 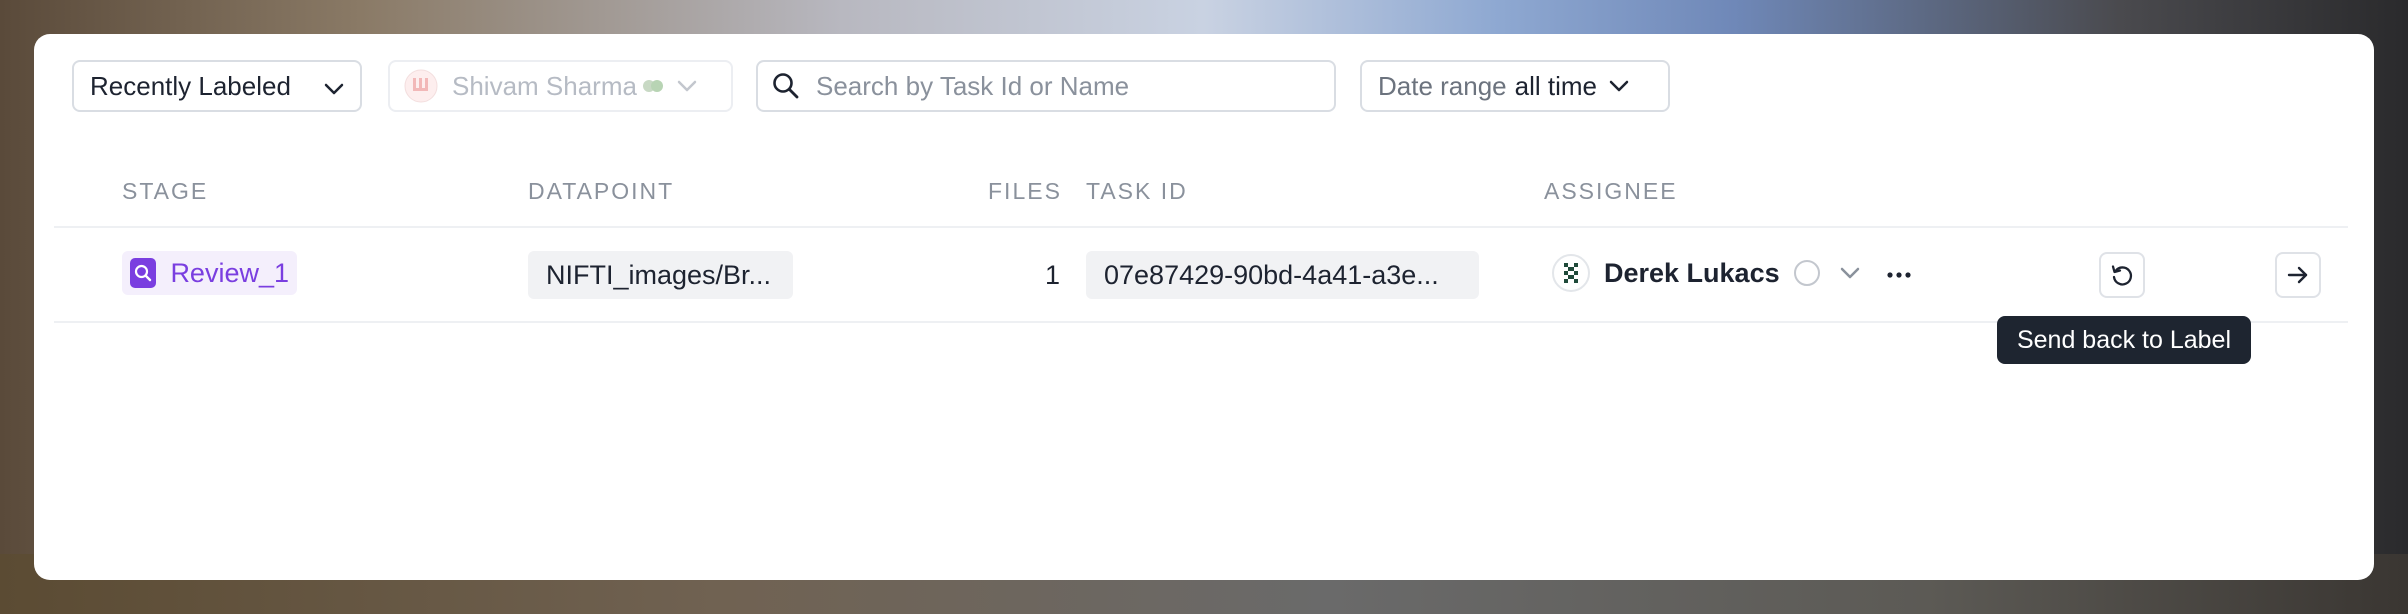 I want to click on date-range-prefix: Date range, so click(x=1442, y=85).